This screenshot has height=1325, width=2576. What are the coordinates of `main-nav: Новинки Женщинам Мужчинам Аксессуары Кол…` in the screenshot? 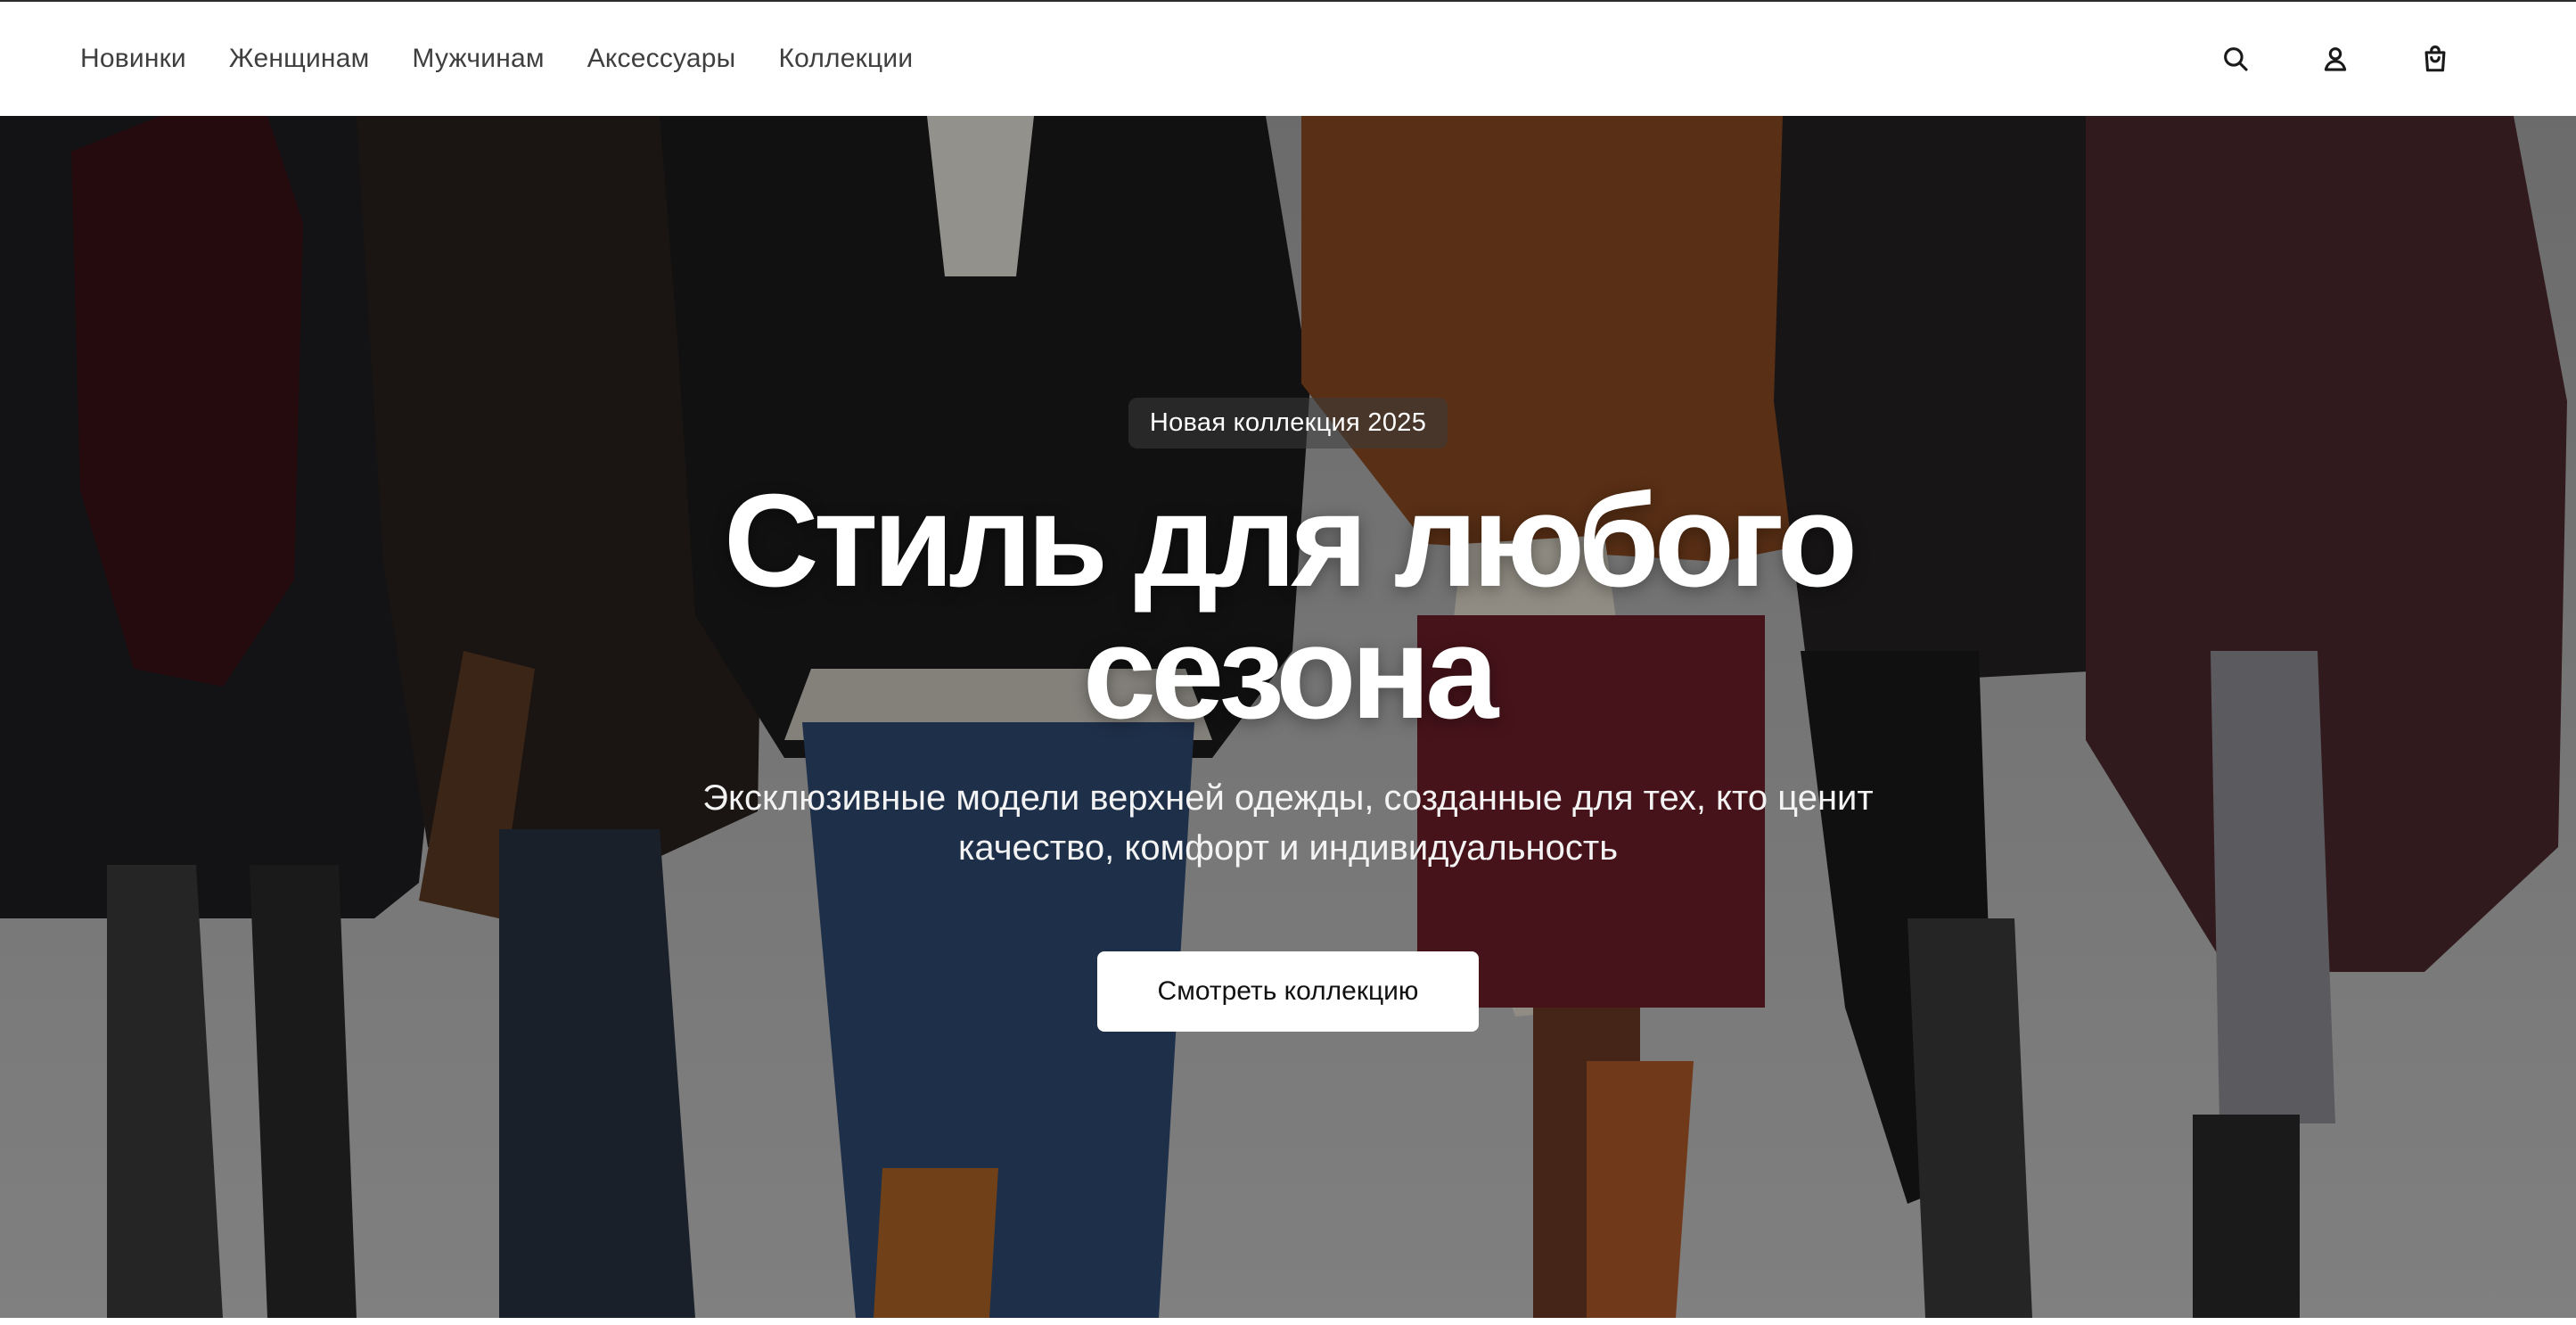 It's located at (496, 59).